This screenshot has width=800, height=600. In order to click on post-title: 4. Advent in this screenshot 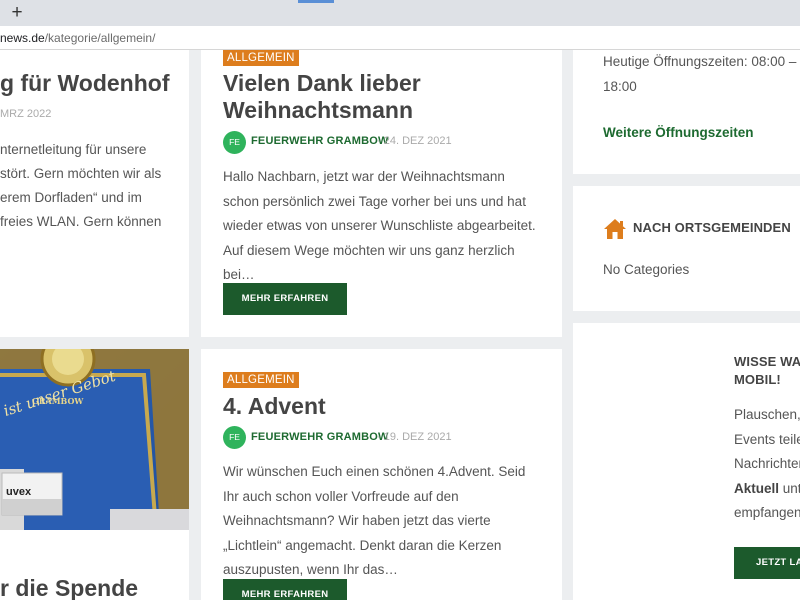, I will do `click(274, 406)`.